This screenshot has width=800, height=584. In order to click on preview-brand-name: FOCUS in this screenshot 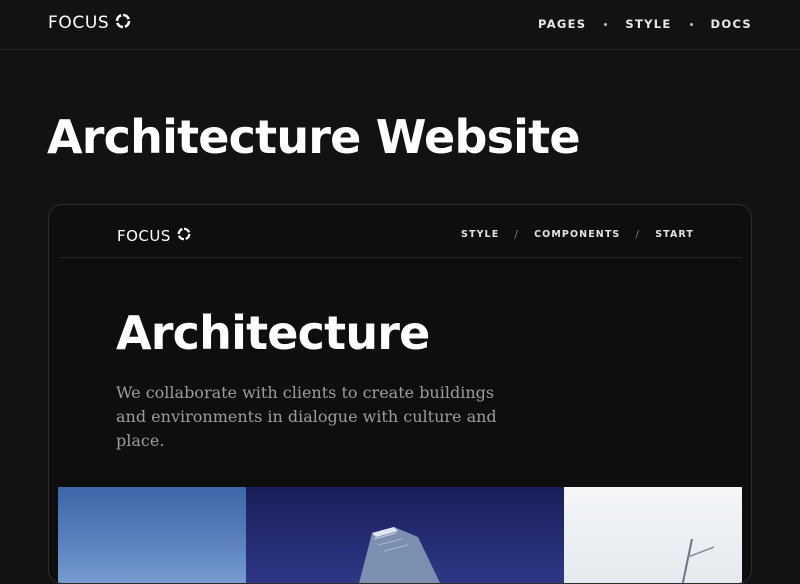, I will do `click(144, 236)`.